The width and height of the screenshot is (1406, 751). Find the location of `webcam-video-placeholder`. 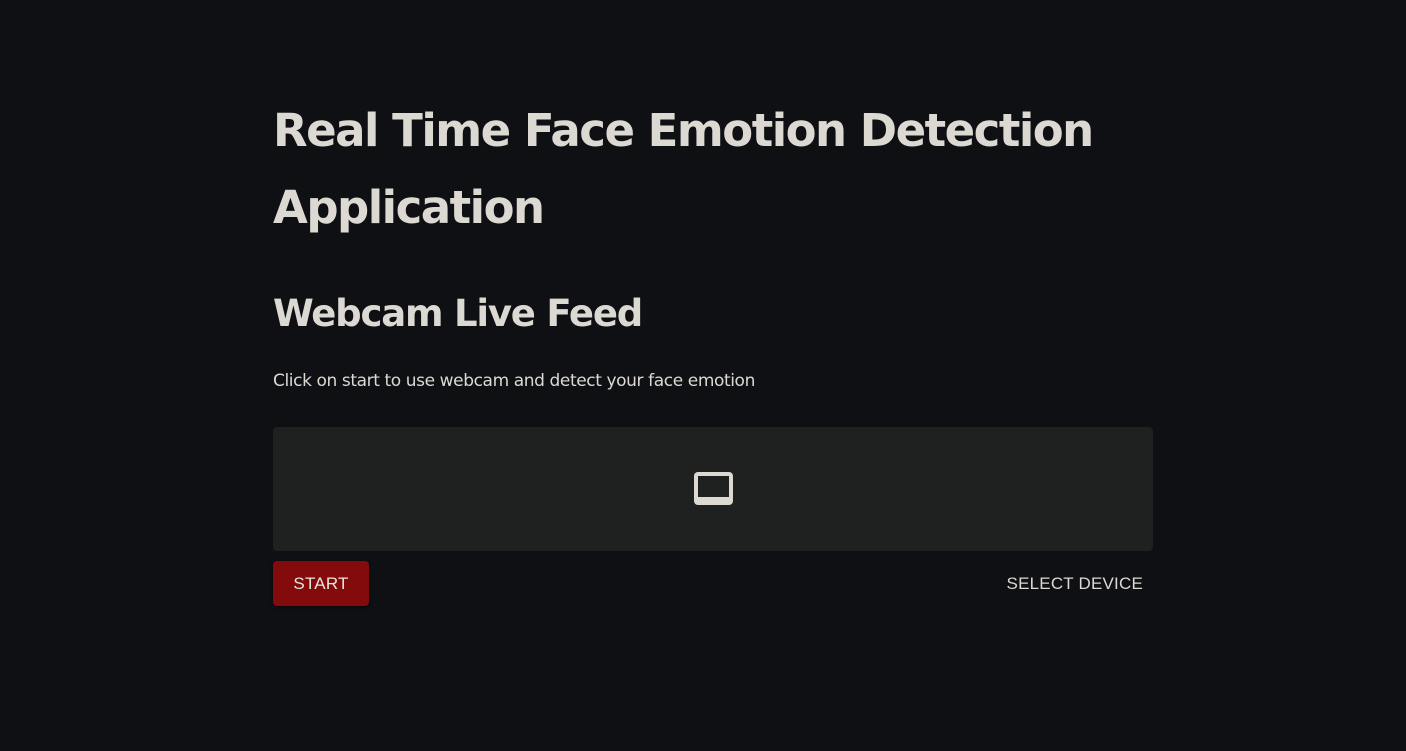

webcam-video-placeholder is located at coordinates (713, 489).